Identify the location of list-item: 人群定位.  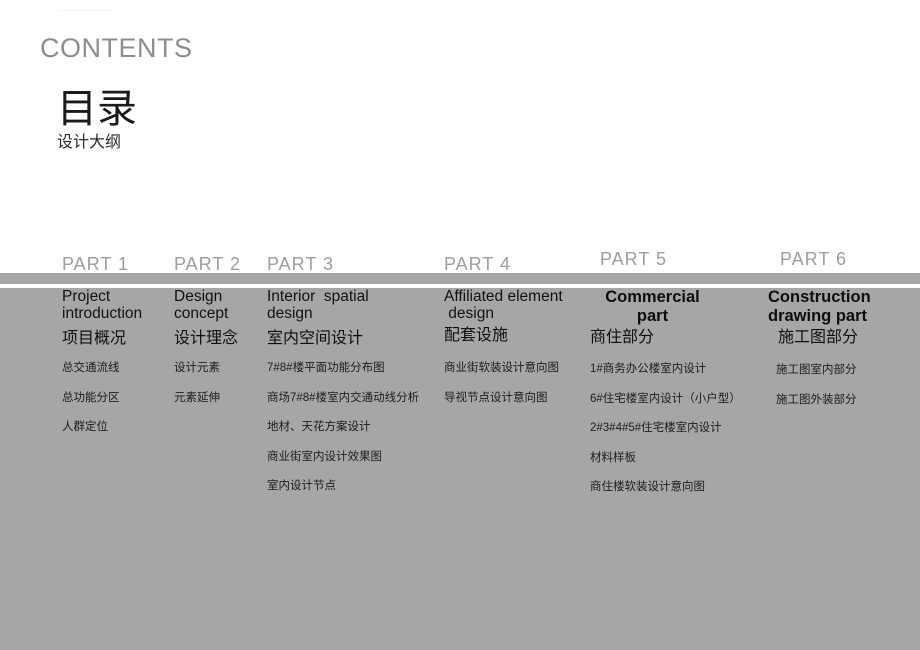
(114, 427).